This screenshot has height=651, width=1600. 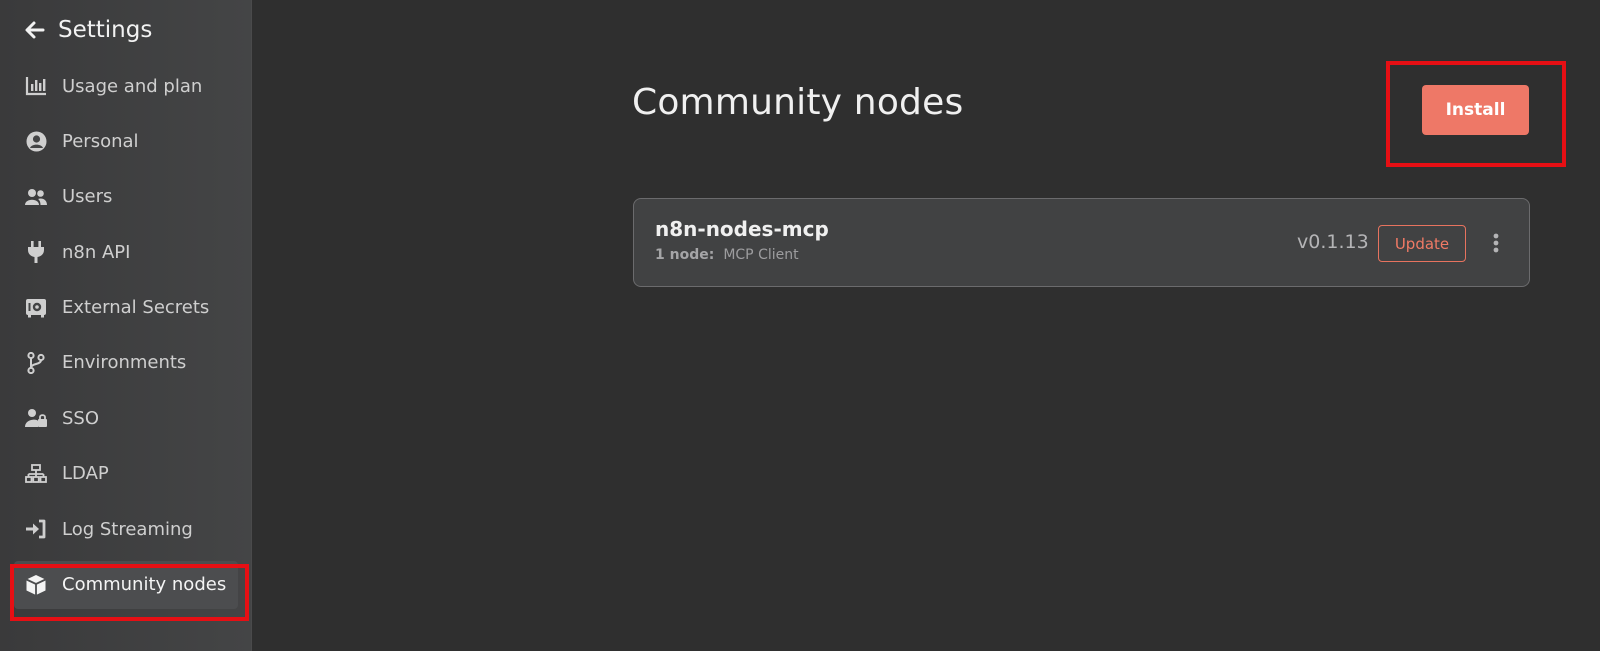 I want to click on update-button: Update, so click(x=1422, y=243).